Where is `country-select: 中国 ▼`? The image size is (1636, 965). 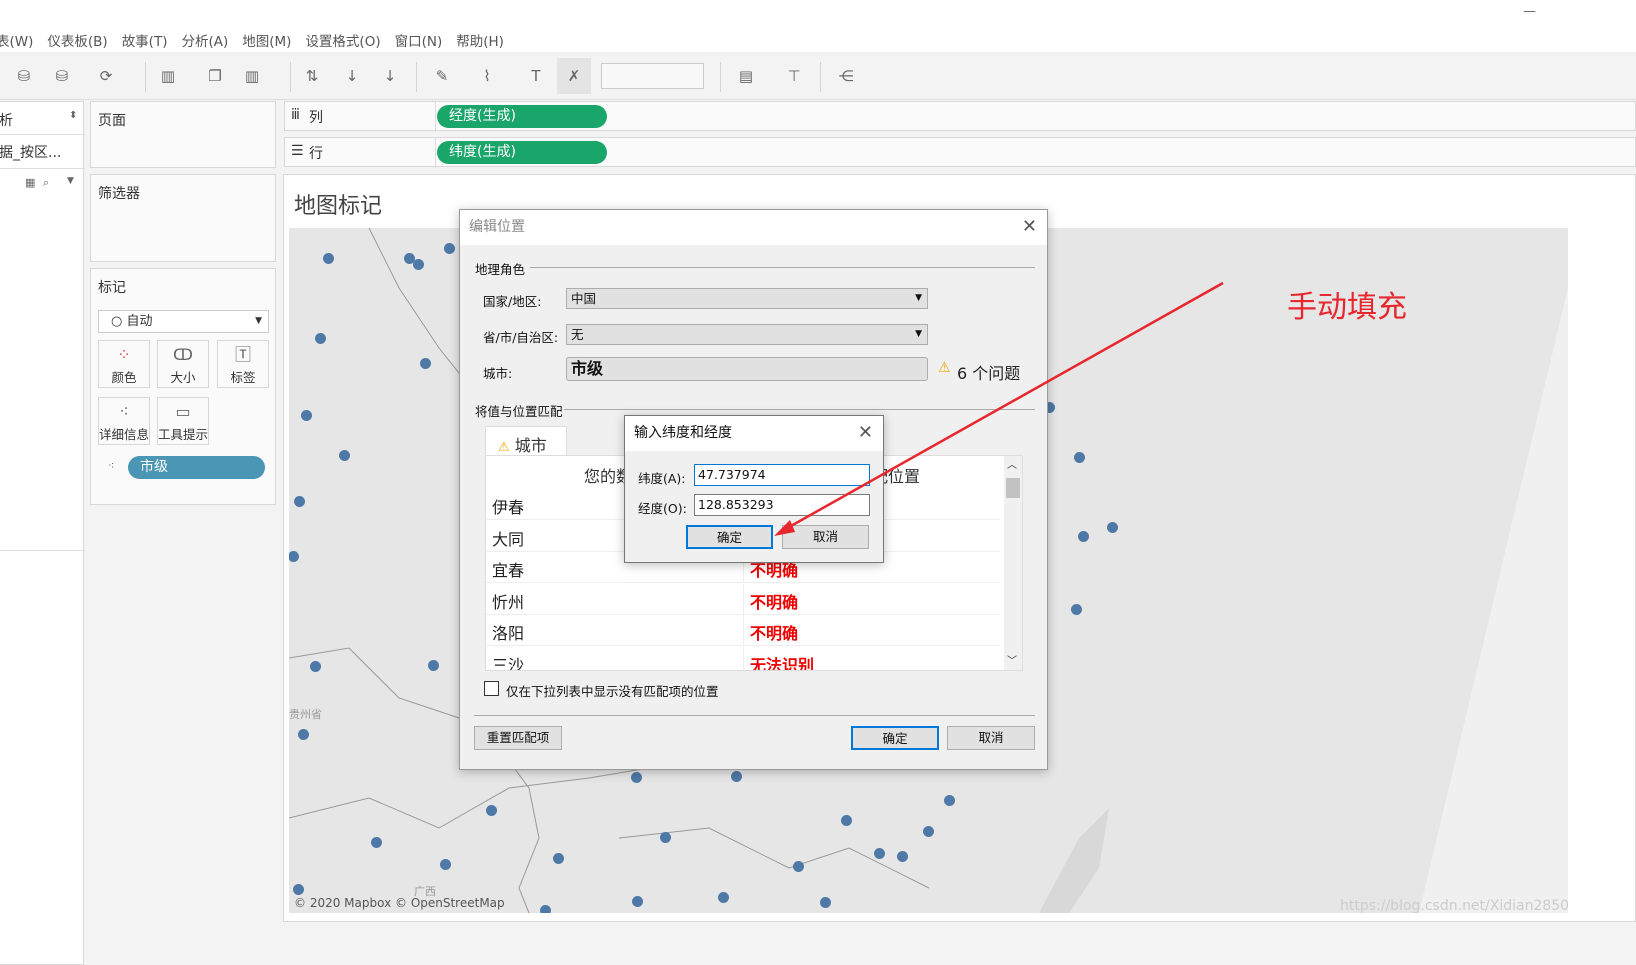 country-select: 中国 ▼ is located at coordinates (747, 298).